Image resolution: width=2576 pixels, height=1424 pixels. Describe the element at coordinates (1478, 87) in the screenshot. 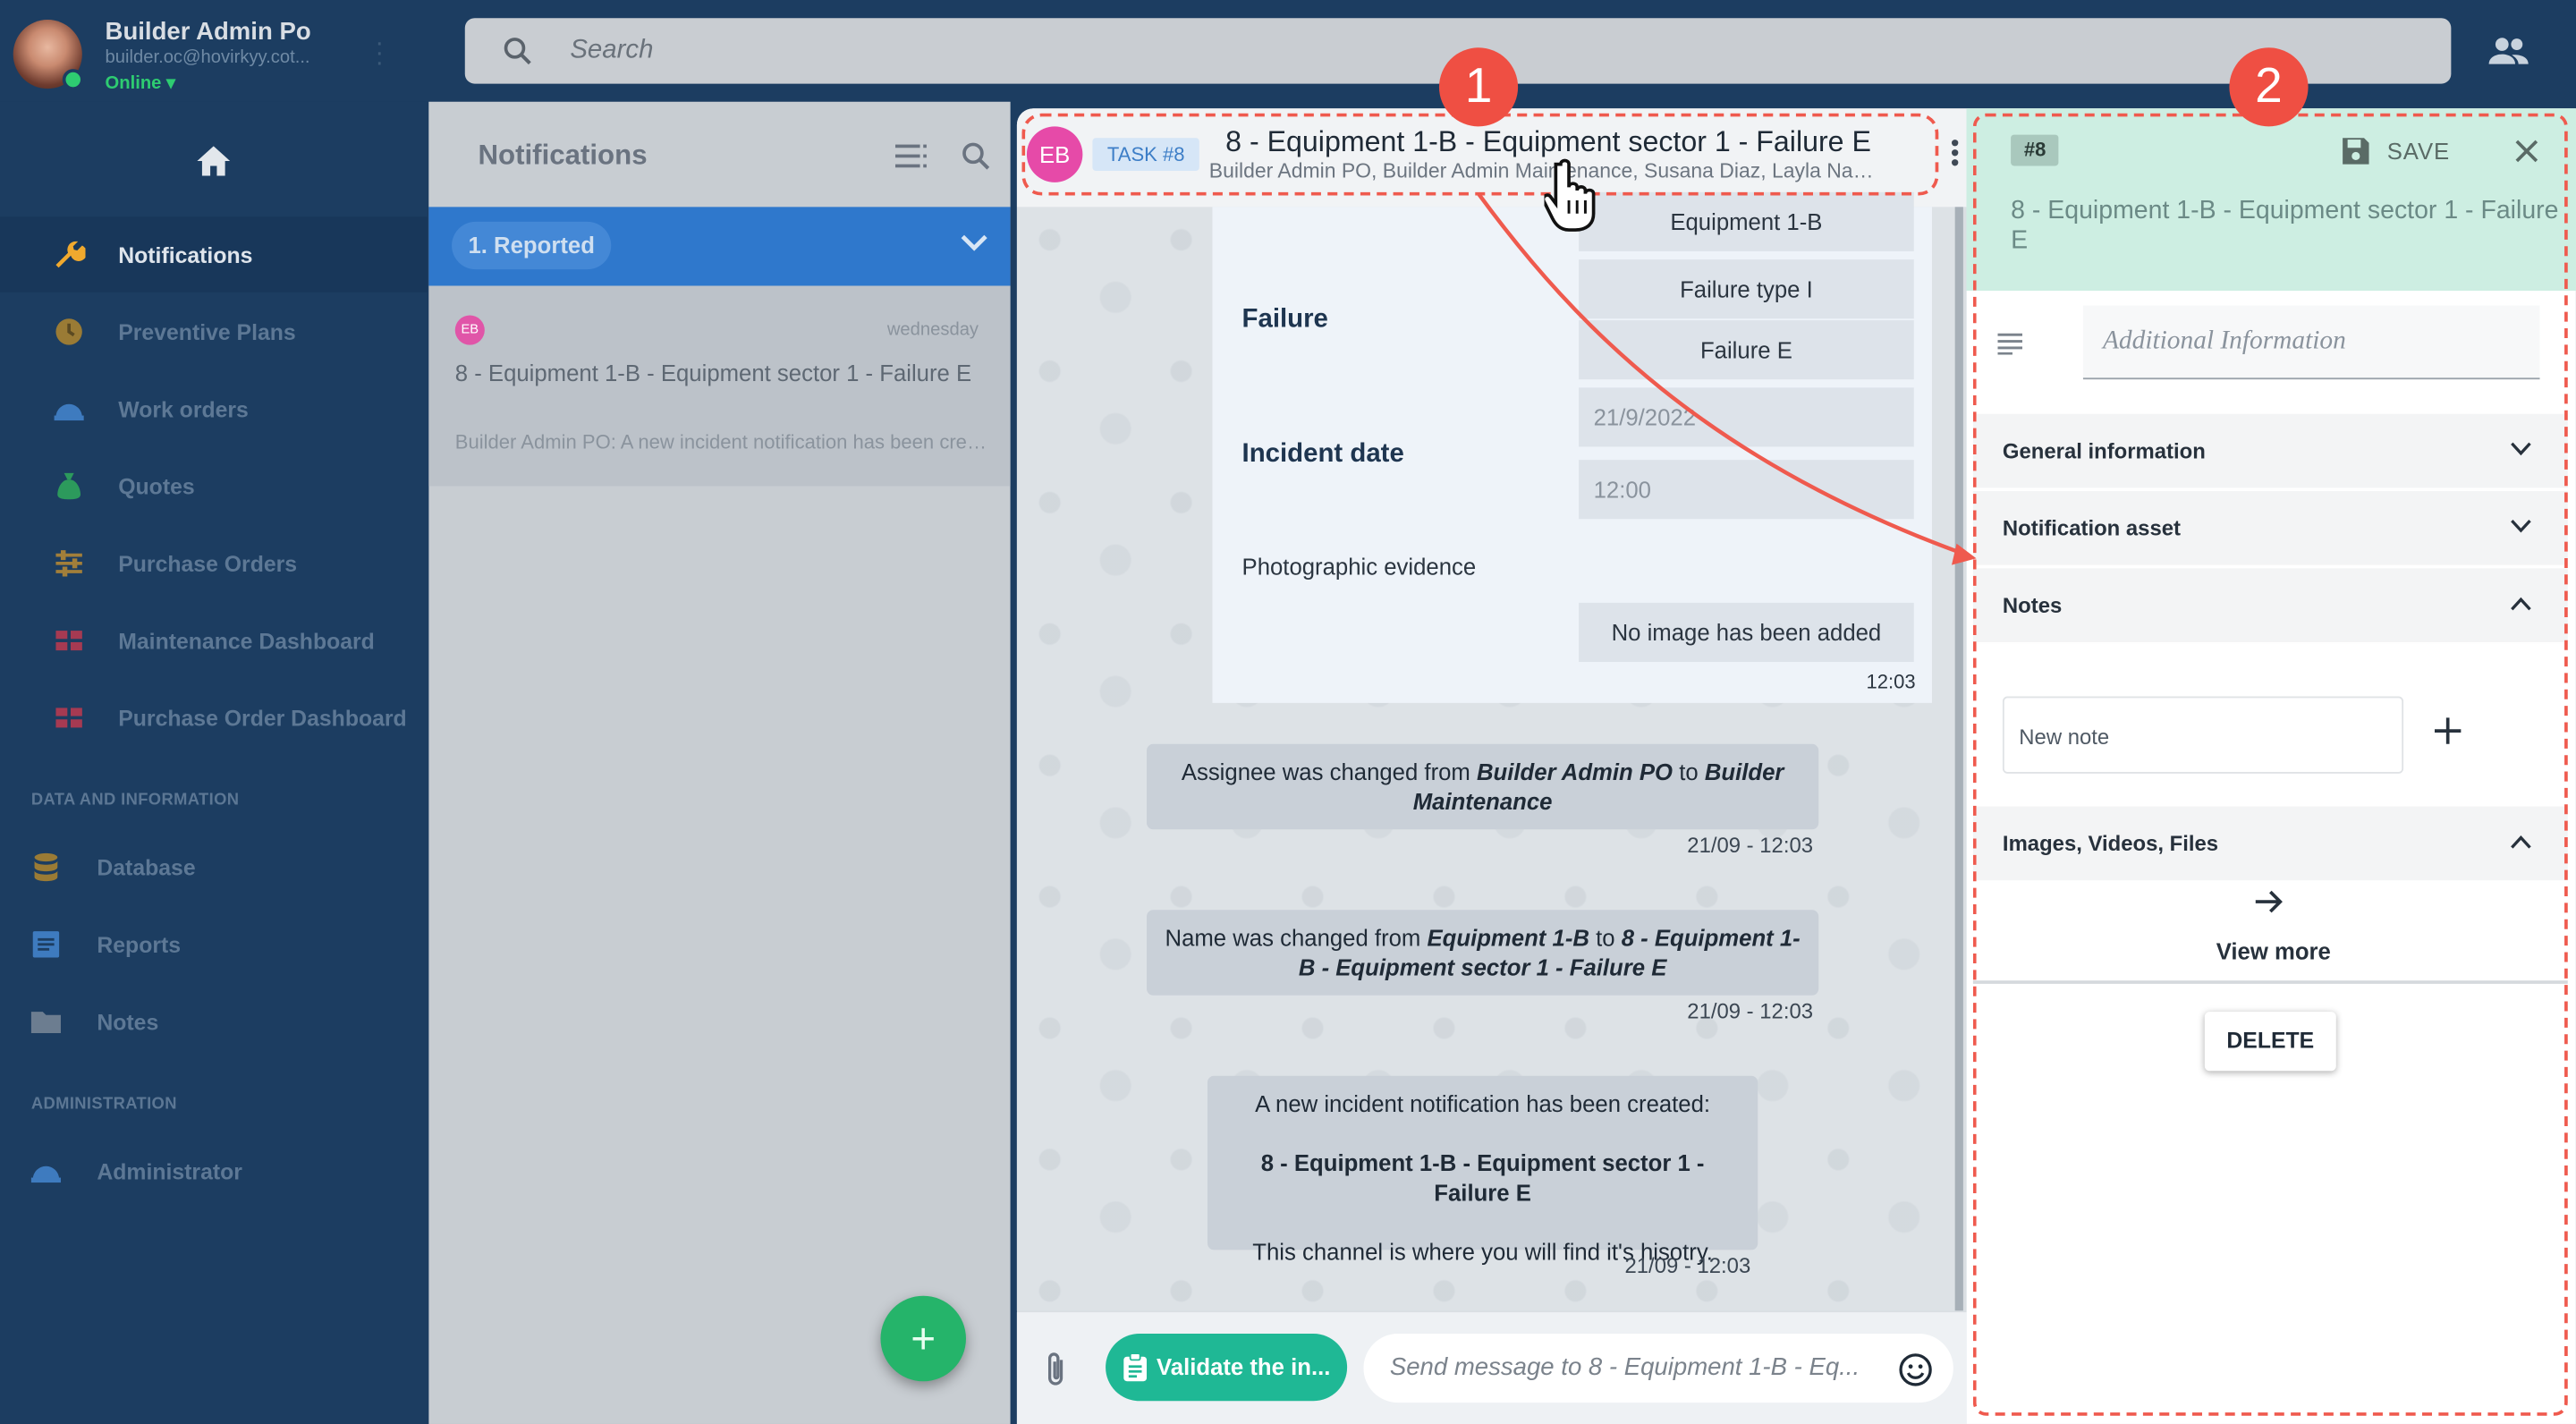

I see `annotation-badge-1: 1` at that location.